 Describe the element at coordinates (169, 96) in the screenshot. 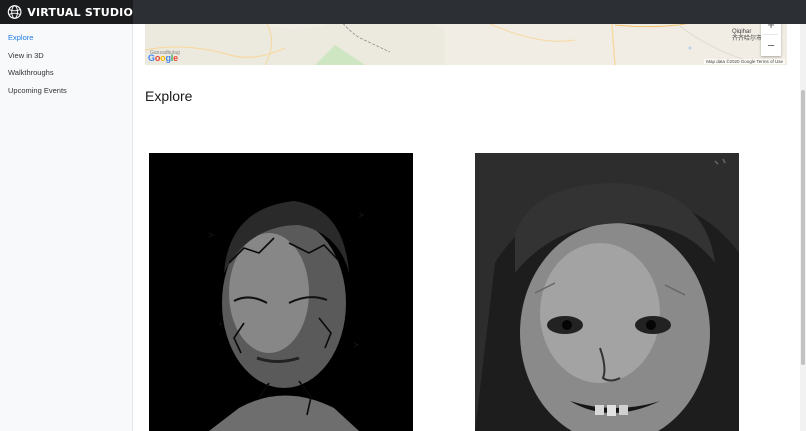

I see `page-title: Explore` at that location.